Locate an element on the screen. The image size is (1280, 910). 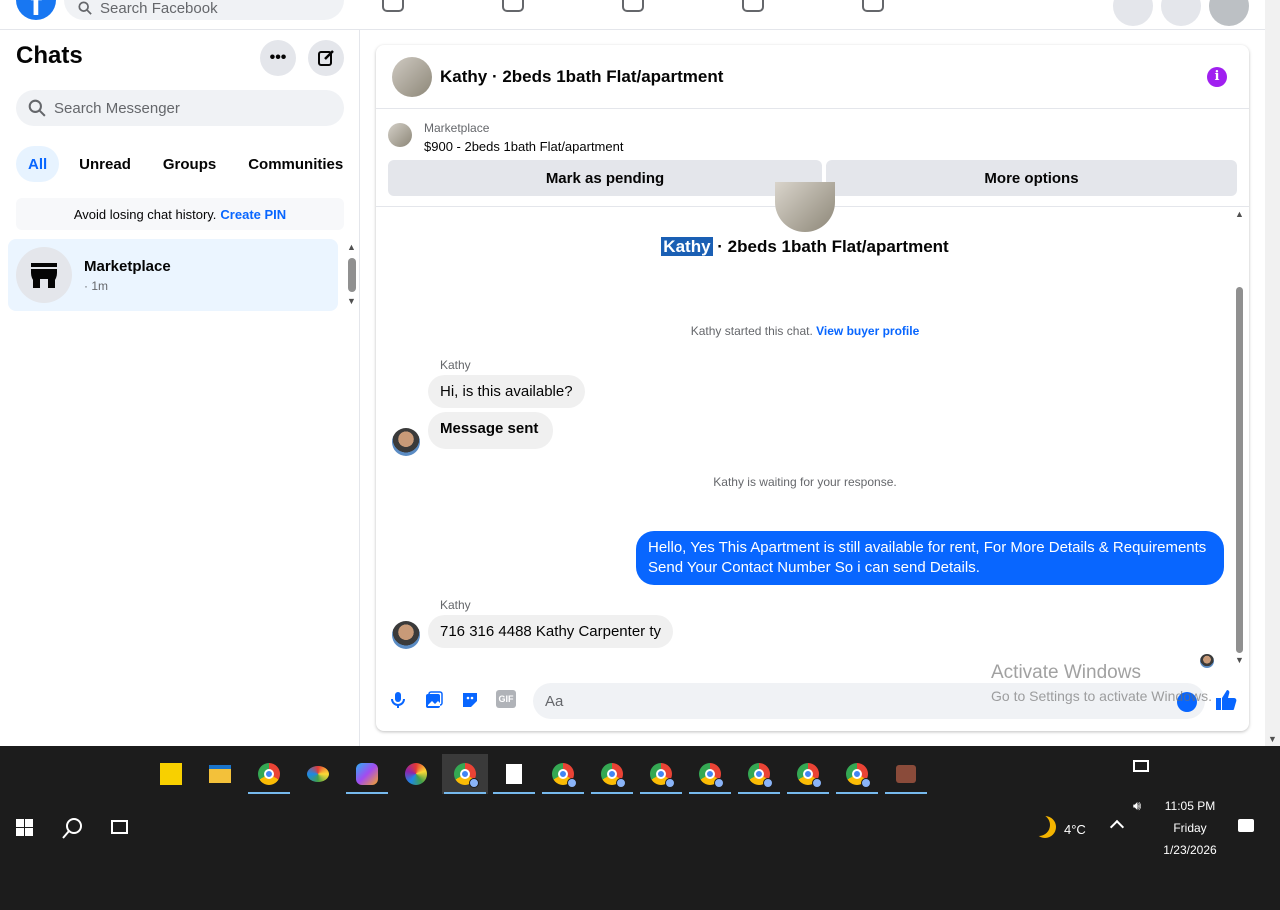
chat-name: Marketplace is located at coordinates (127, 266).